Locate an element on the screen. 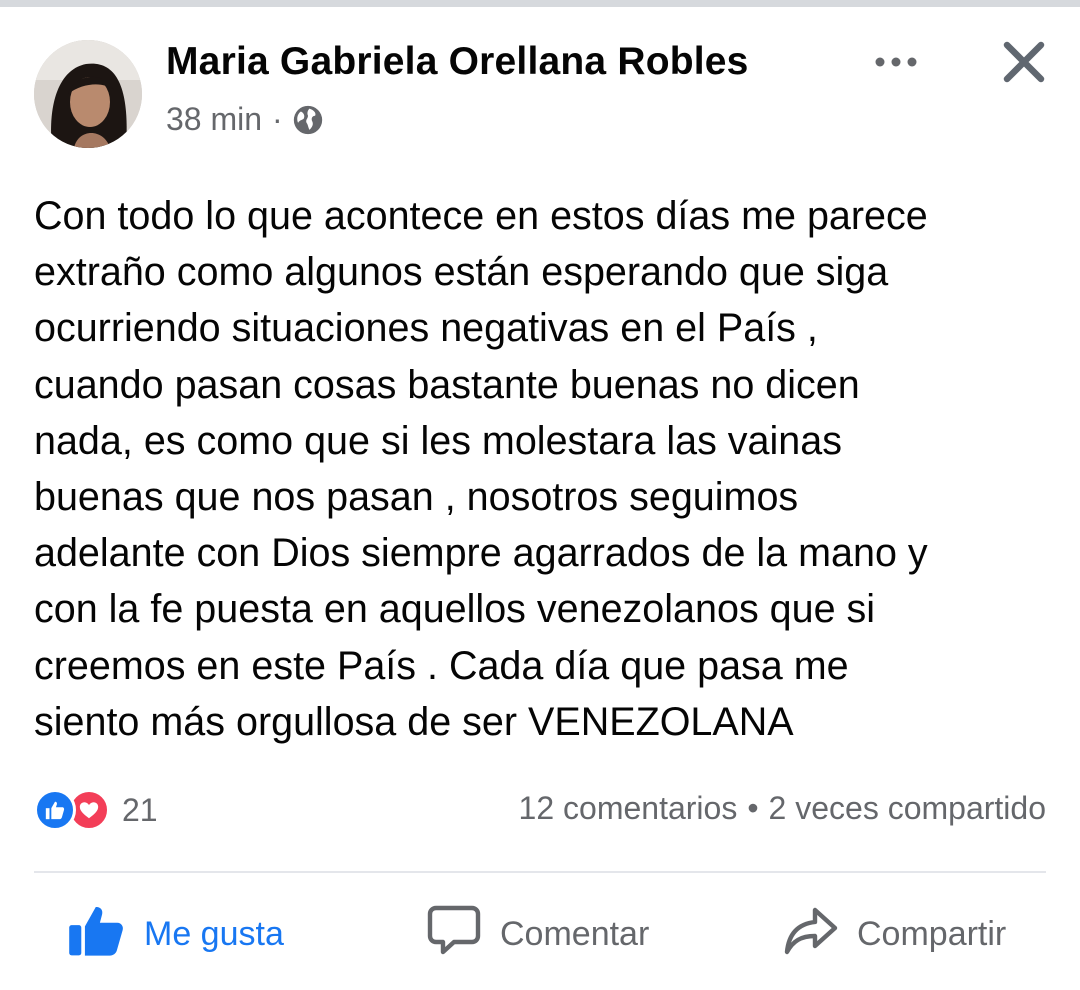  engagement-counts: 12 comentarios • 2 veces compartido is located at coordinates (782, 808).